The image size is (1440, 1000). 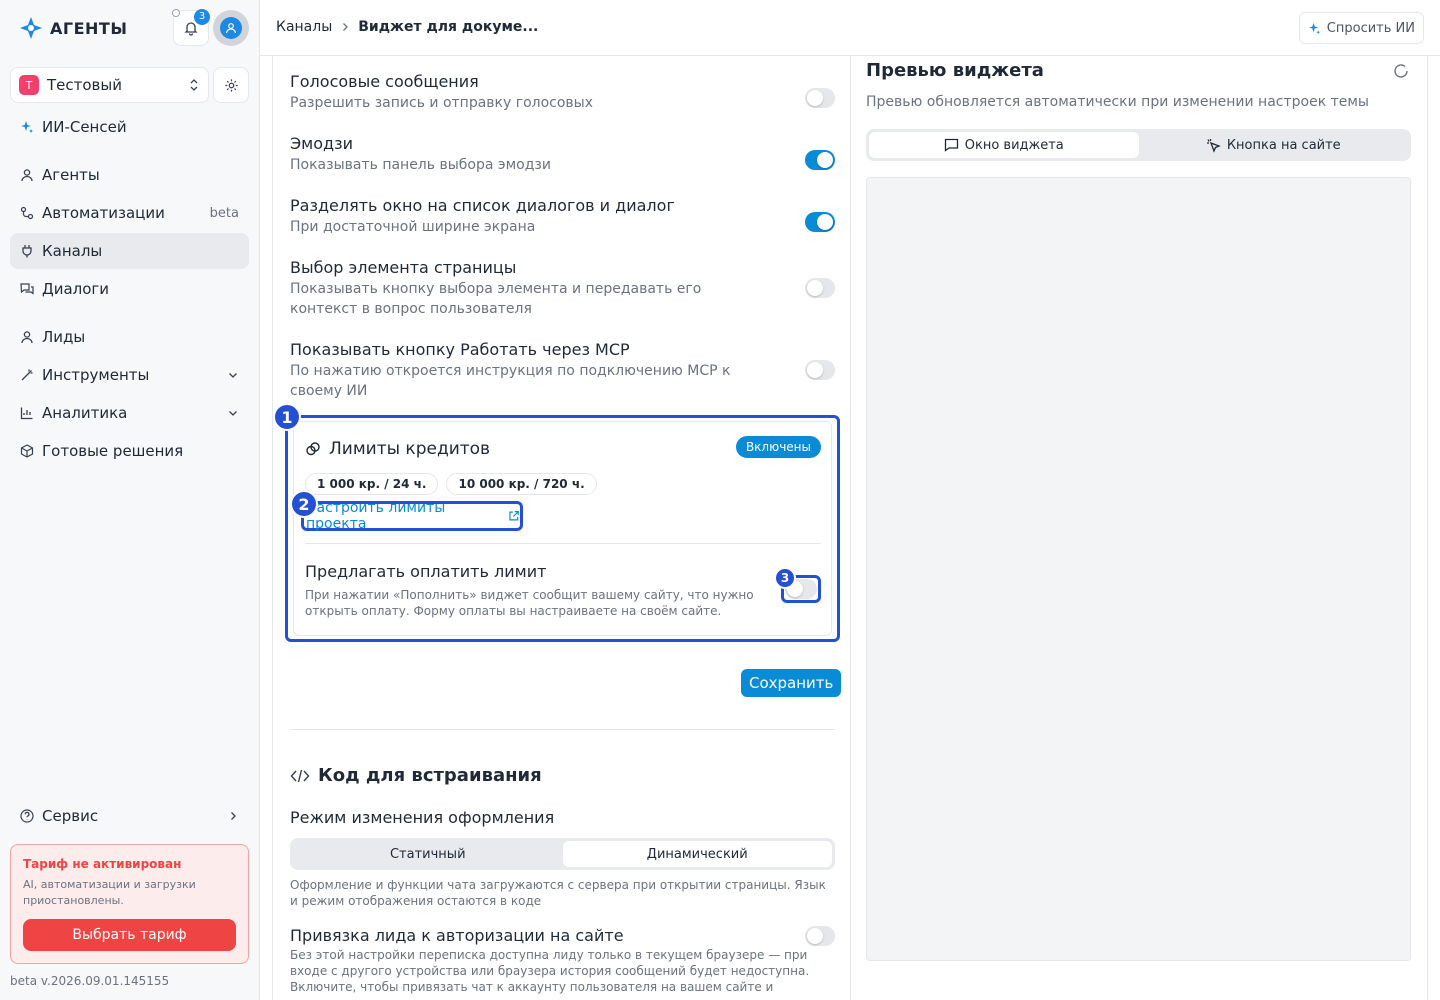 I want to click on offer-payment-title: Предлагать оплатить лимит, so click(x=426, y=571).